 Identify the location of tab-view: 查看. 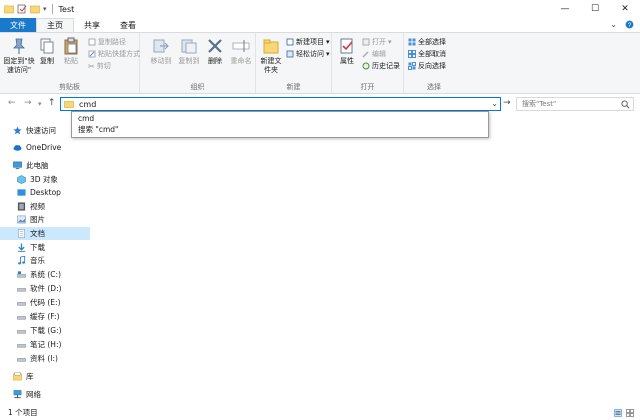
(128, 25).